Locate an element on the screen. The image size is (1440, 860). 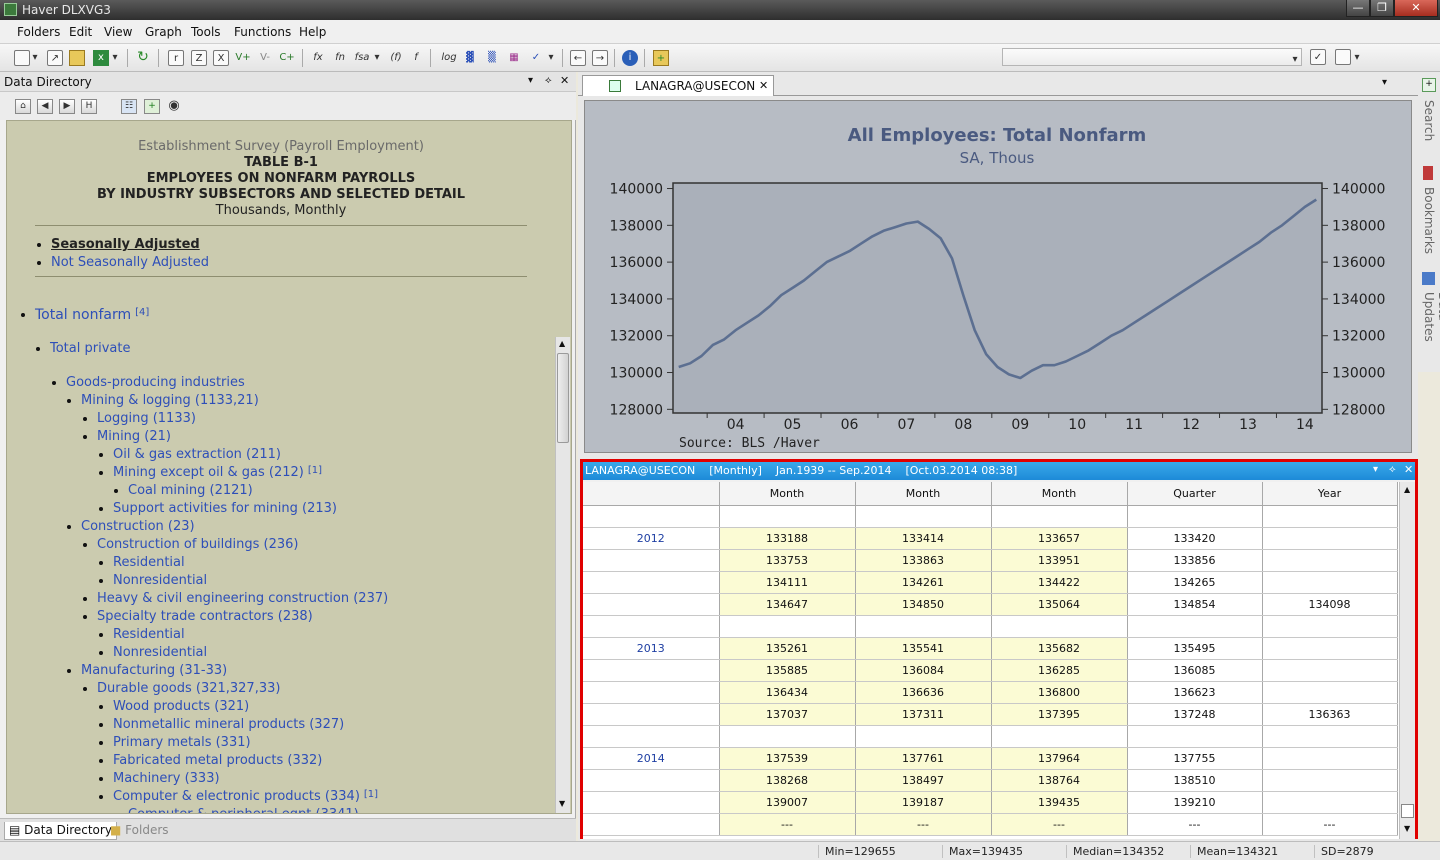
scroll-up-icon: ▲ is located at coordinates (562, 343).